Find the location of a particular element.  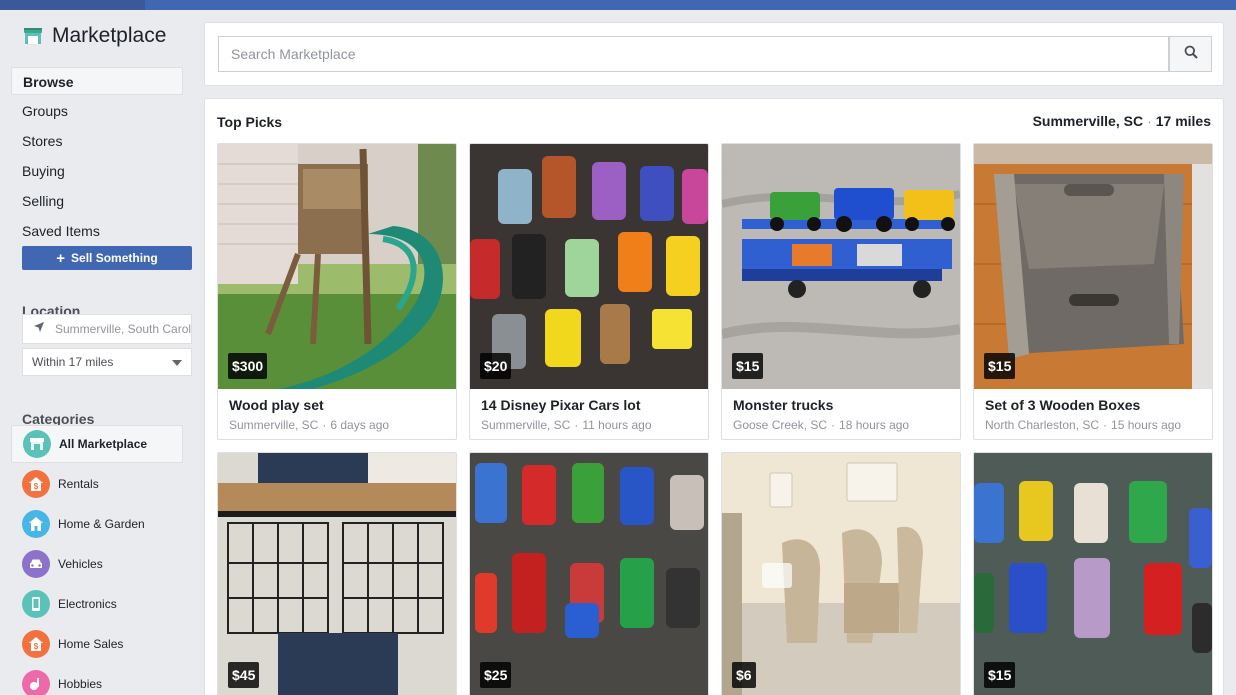

plus-icon: + is located at coordinates (61, 258).